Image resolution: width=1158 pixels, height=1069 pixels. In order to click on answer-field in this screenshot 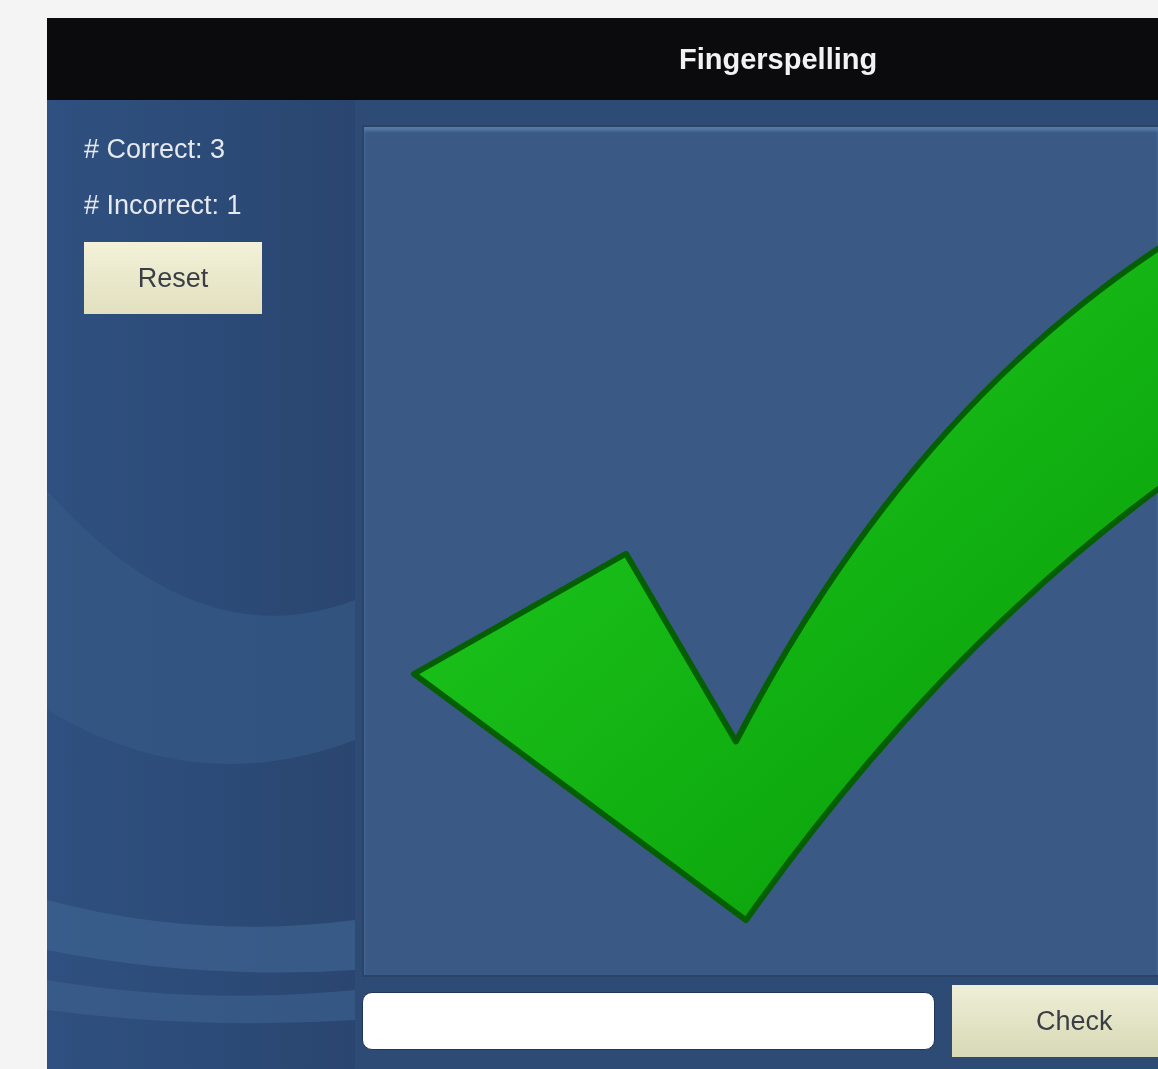, I will do `click(648, 1021)`.